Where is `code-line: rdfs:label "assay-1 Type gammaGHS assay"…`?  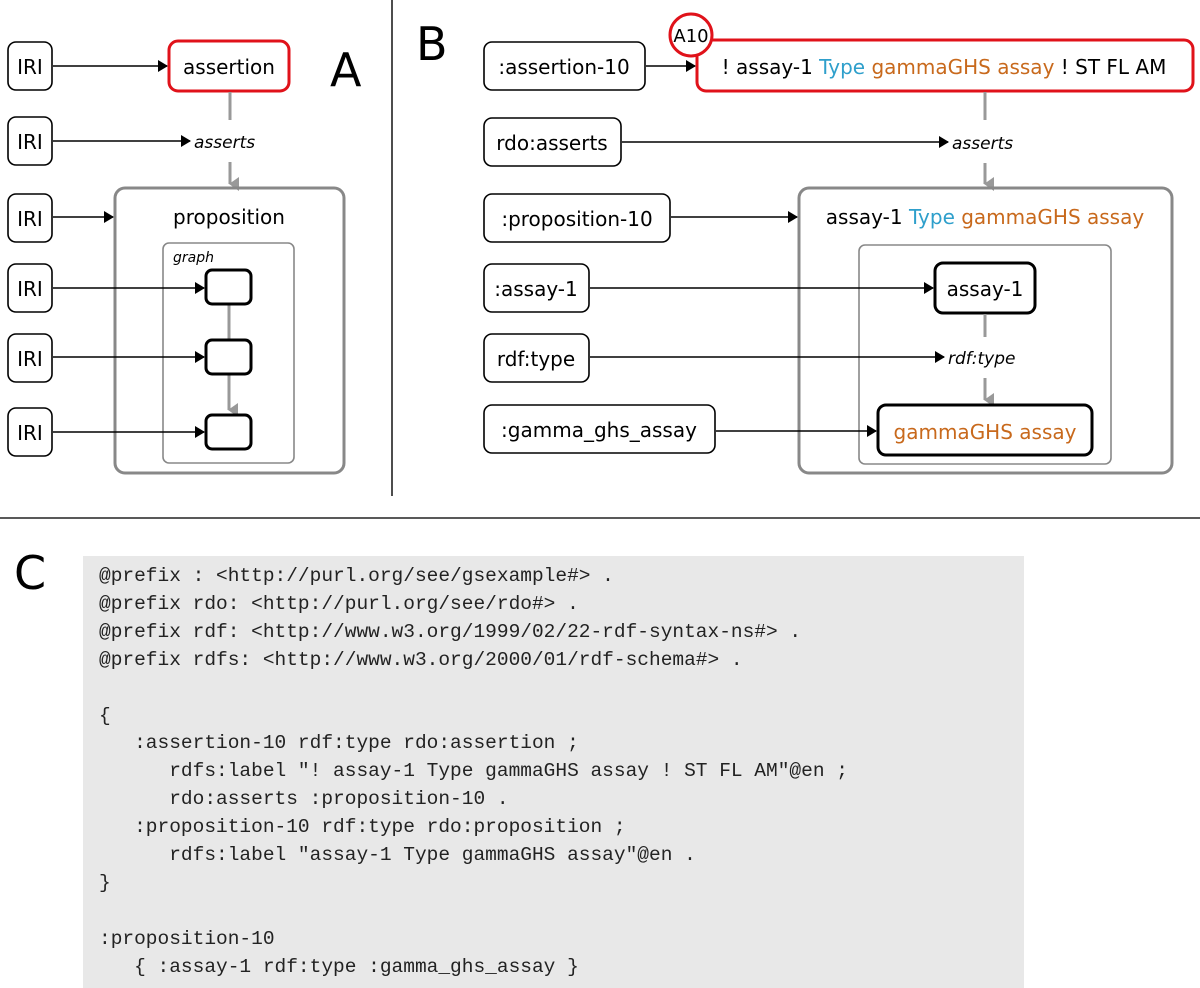
code-line: rdfs:label "assay-1 Type gammaGHS assay"… is located at coordinates (397, 855).